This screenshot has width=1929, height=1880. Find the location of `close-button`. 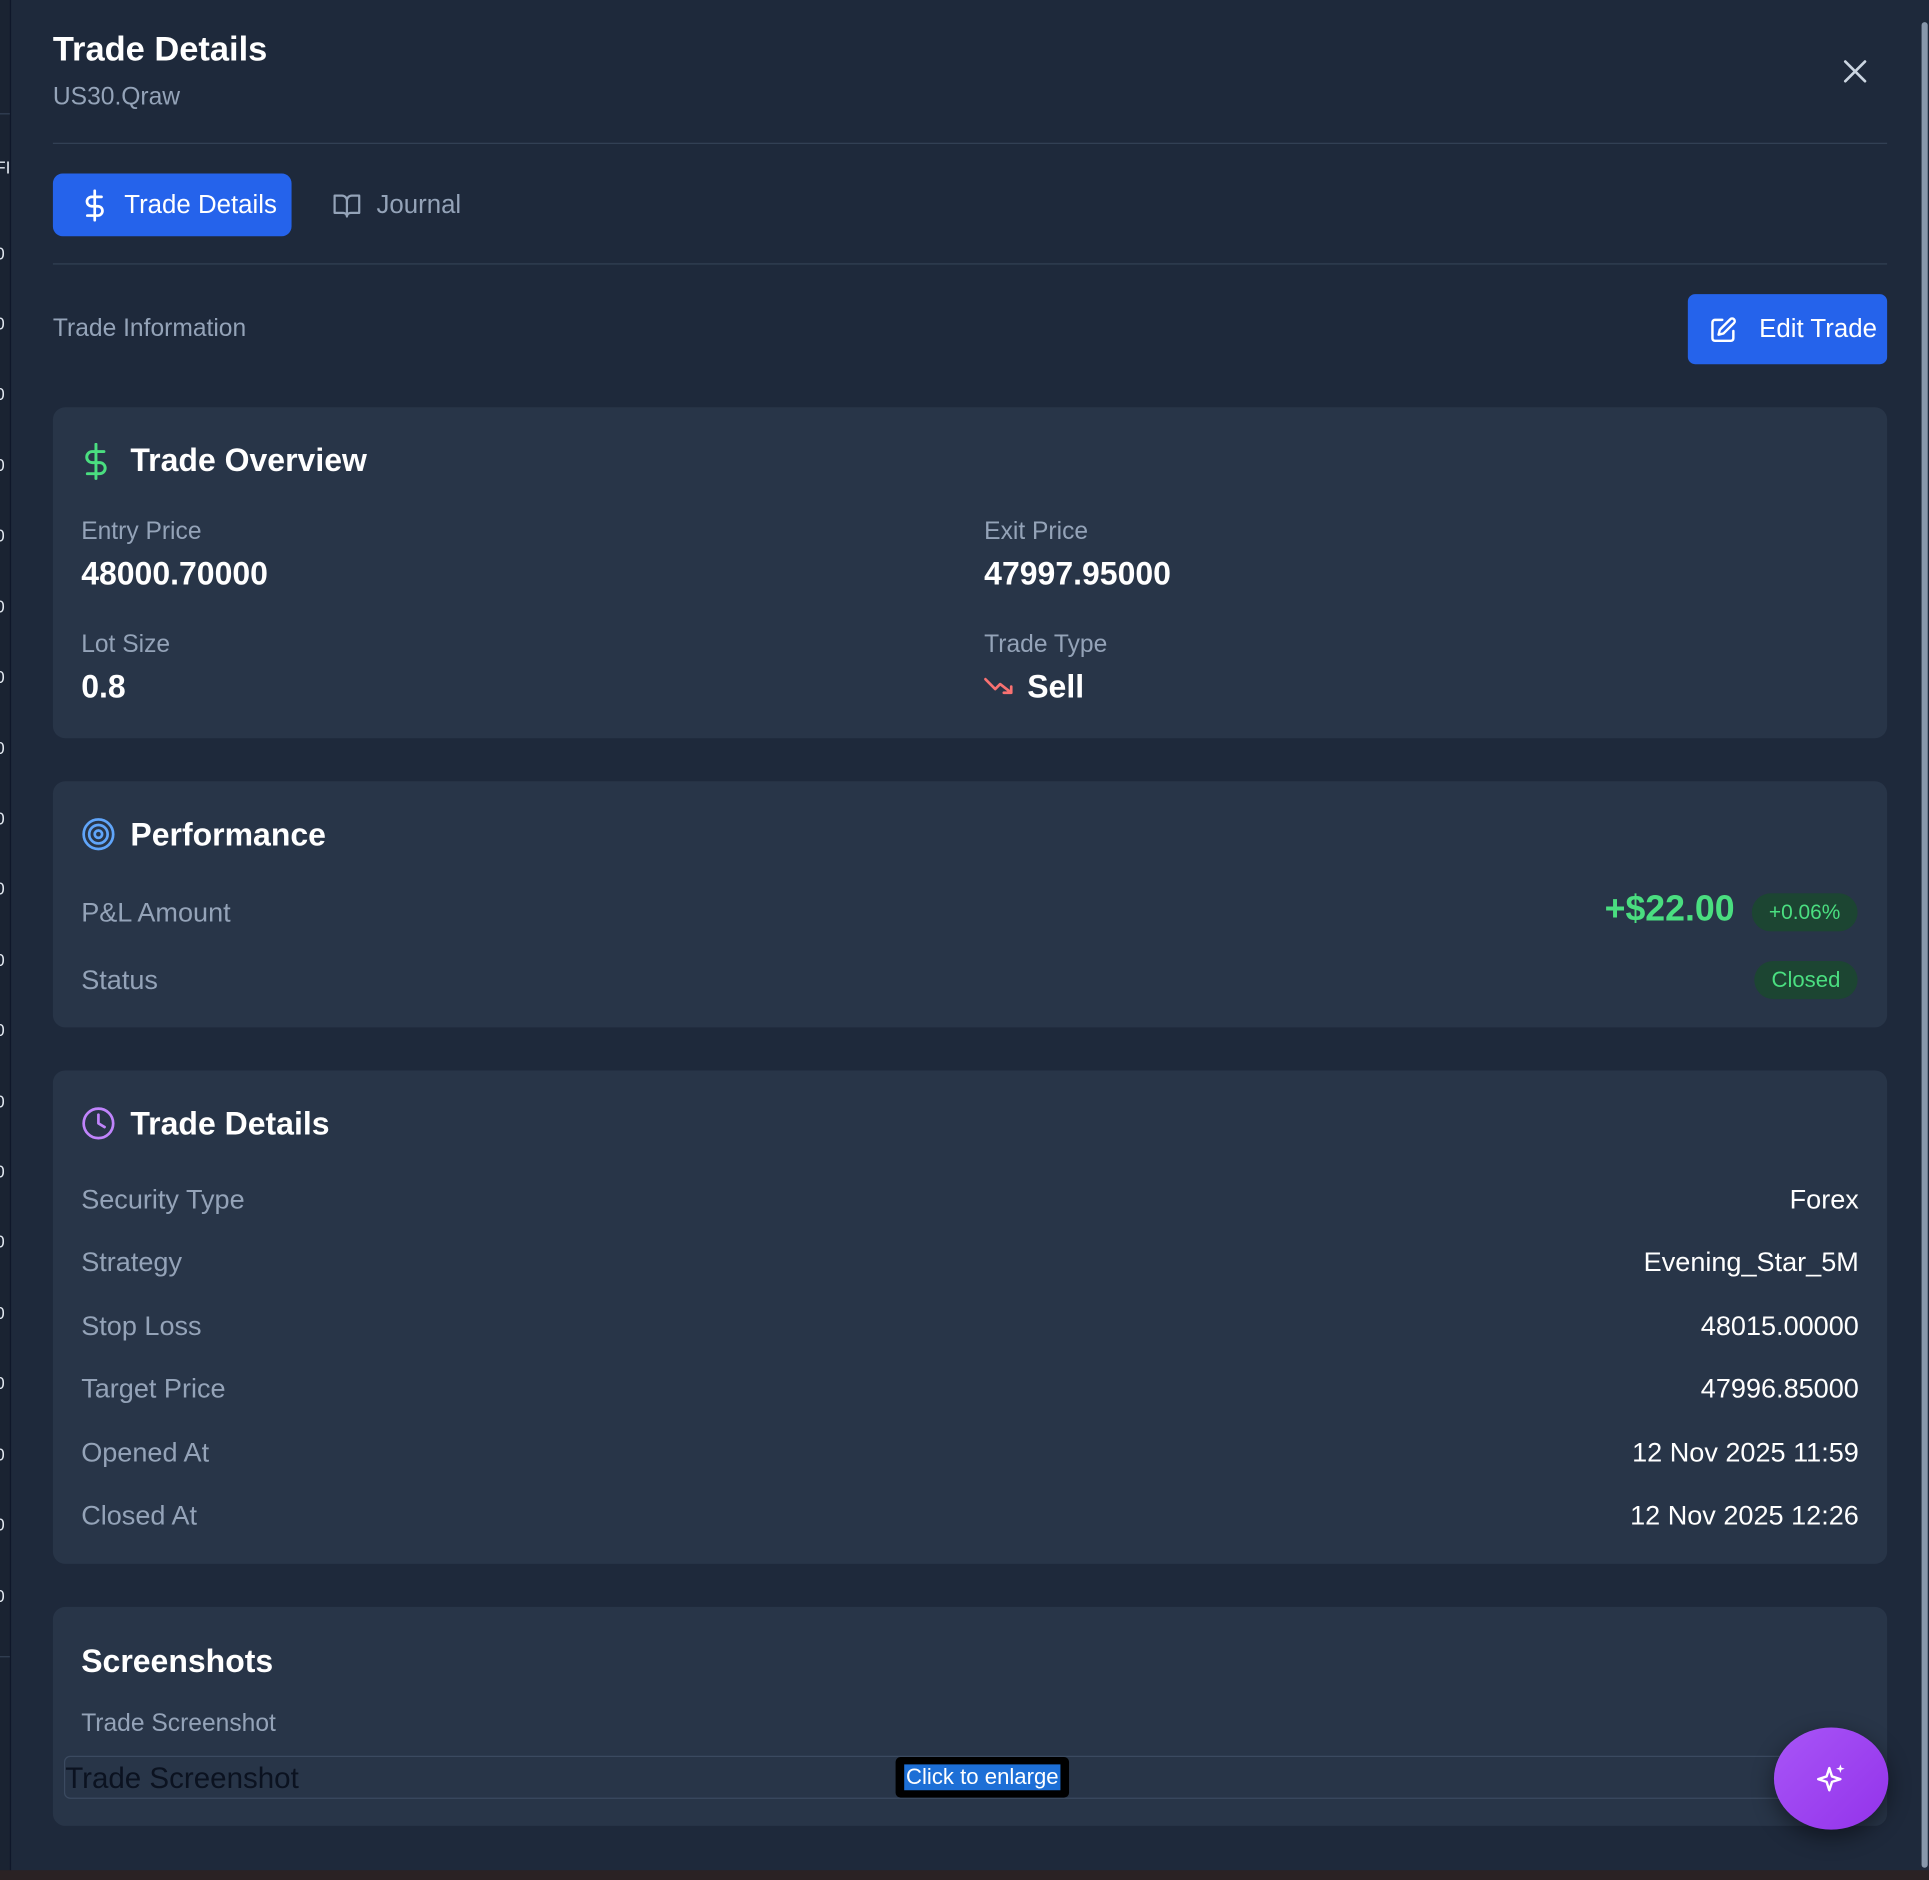

close-button is located at coordinates (1854, 71).